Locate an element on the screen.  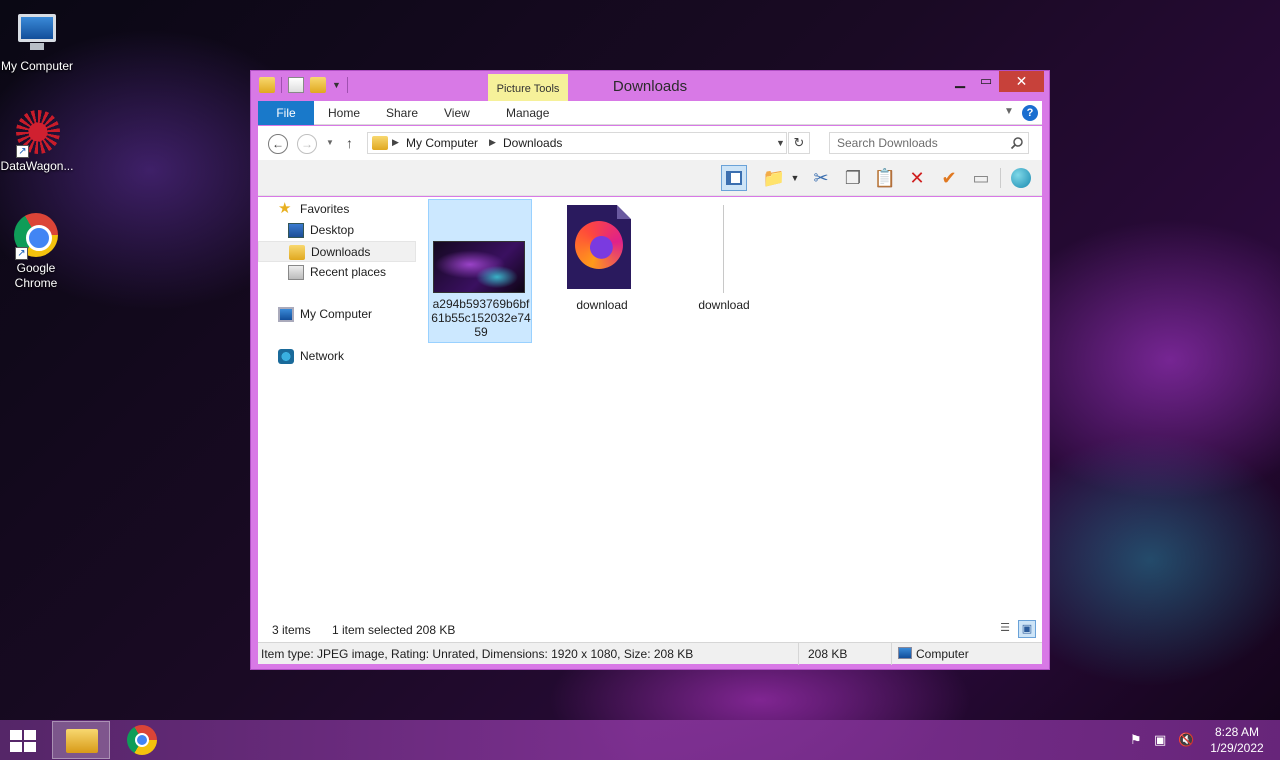
minimize-button: ▁ is located at coordinates (960, 81).